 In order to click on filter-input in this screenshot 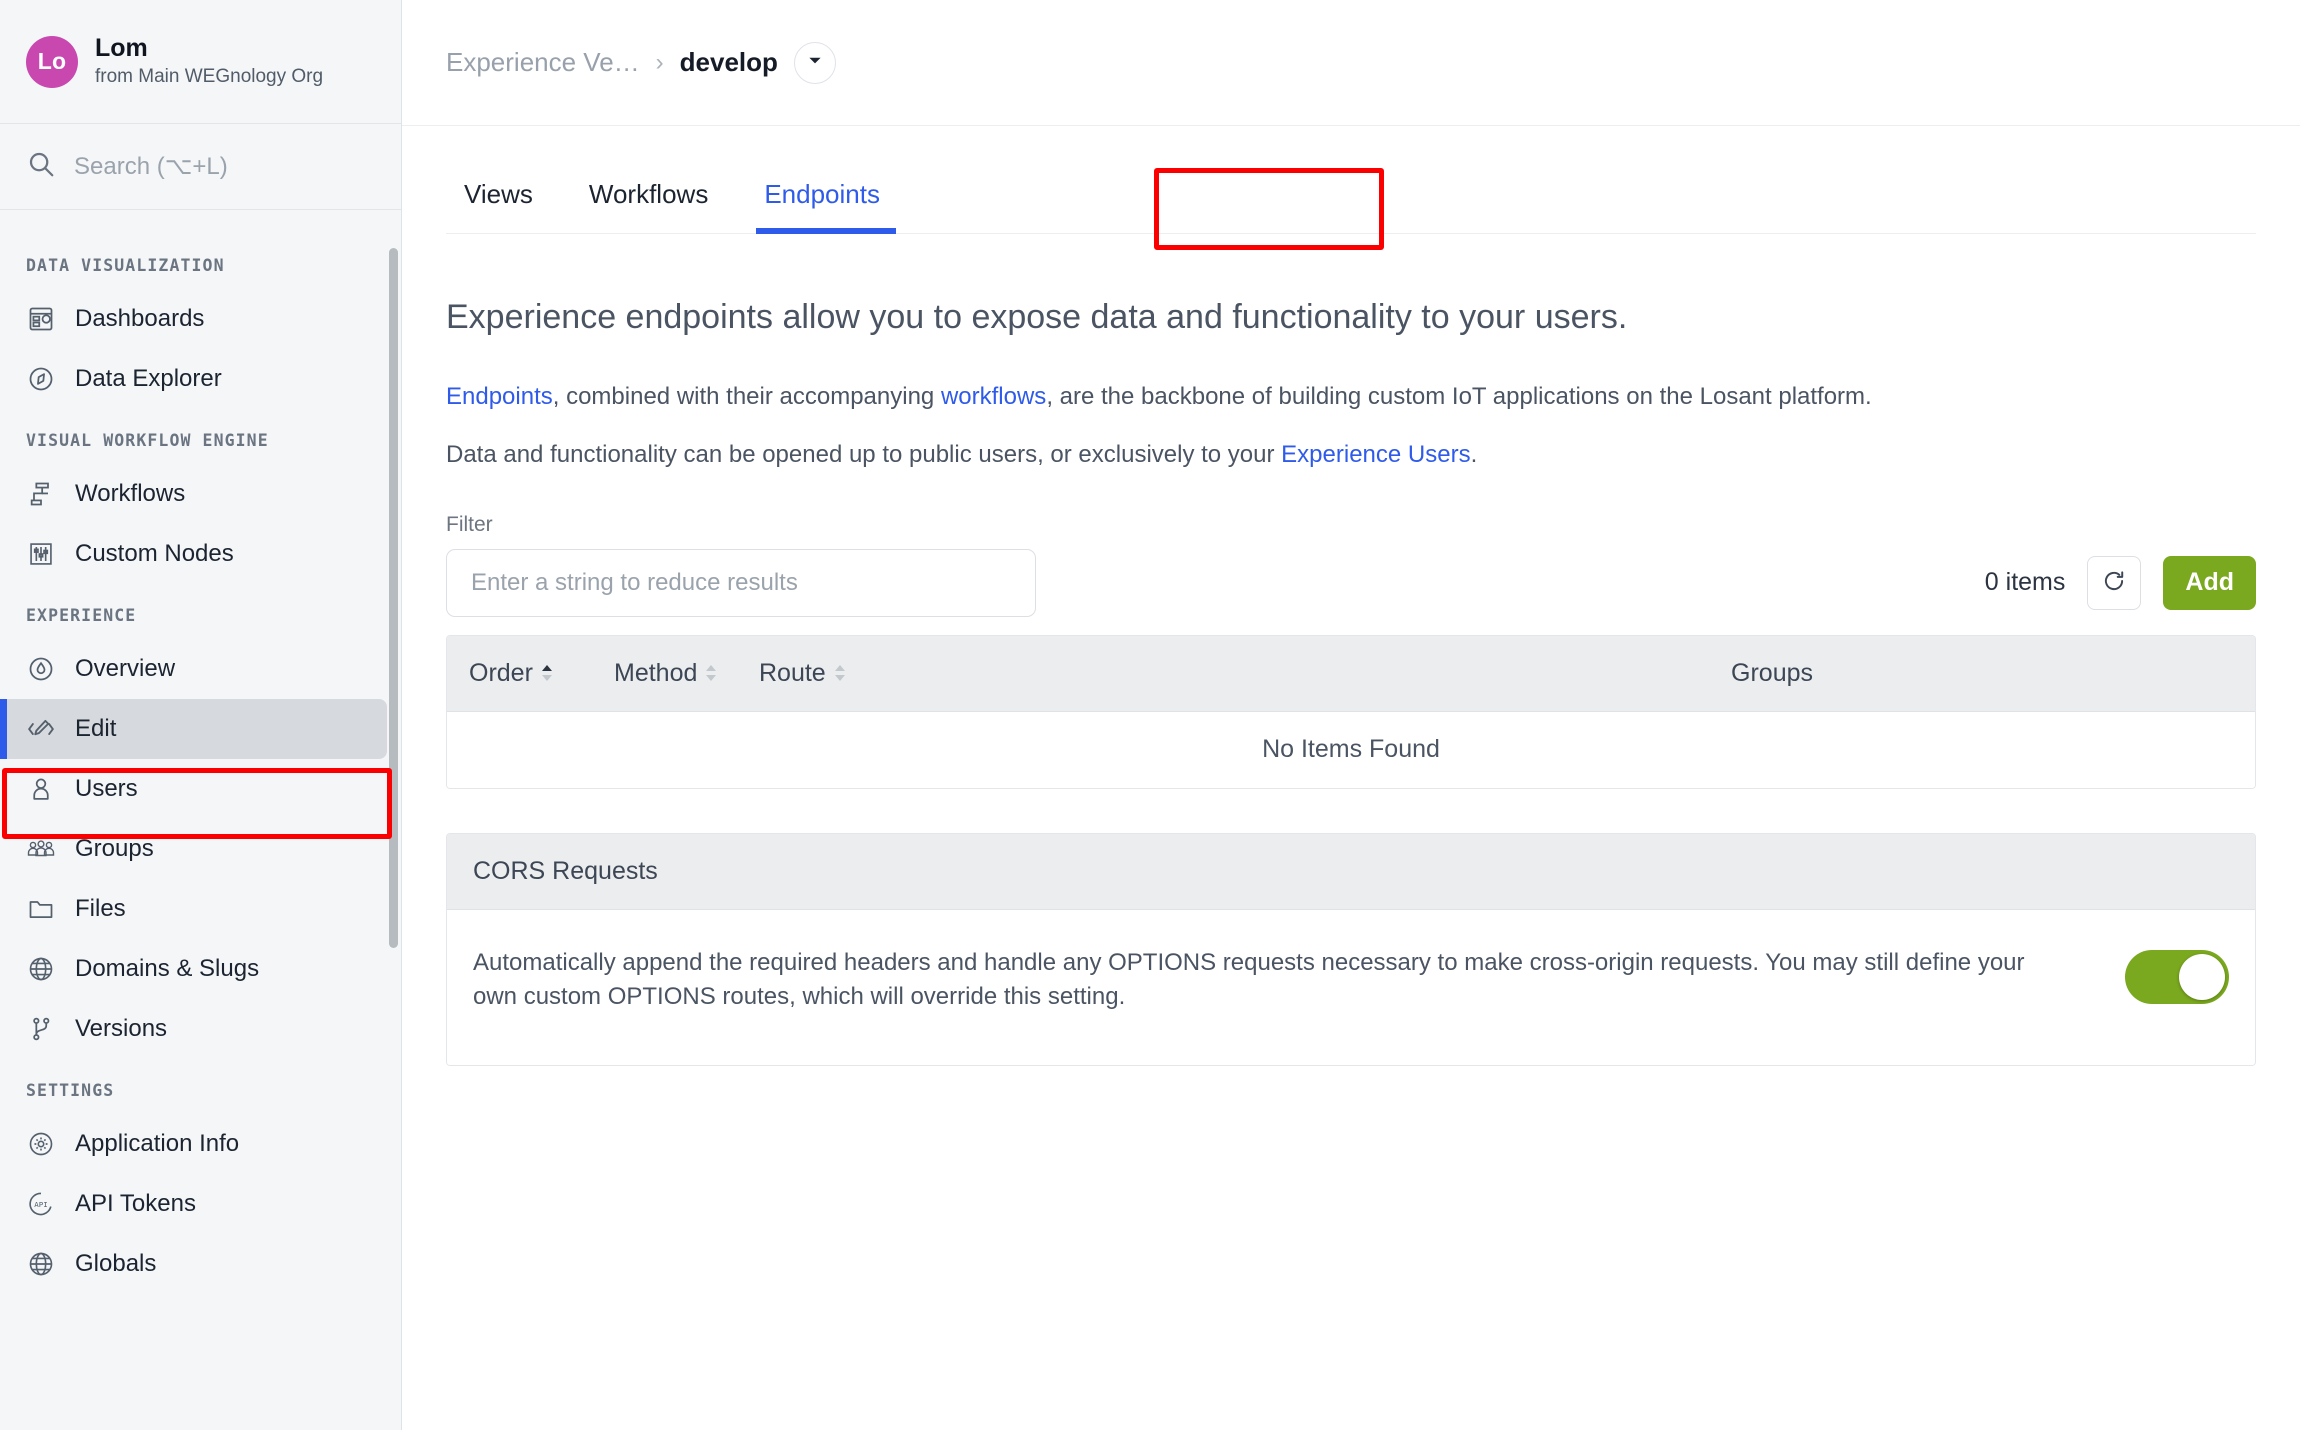, I will do `click(741, 582)`.